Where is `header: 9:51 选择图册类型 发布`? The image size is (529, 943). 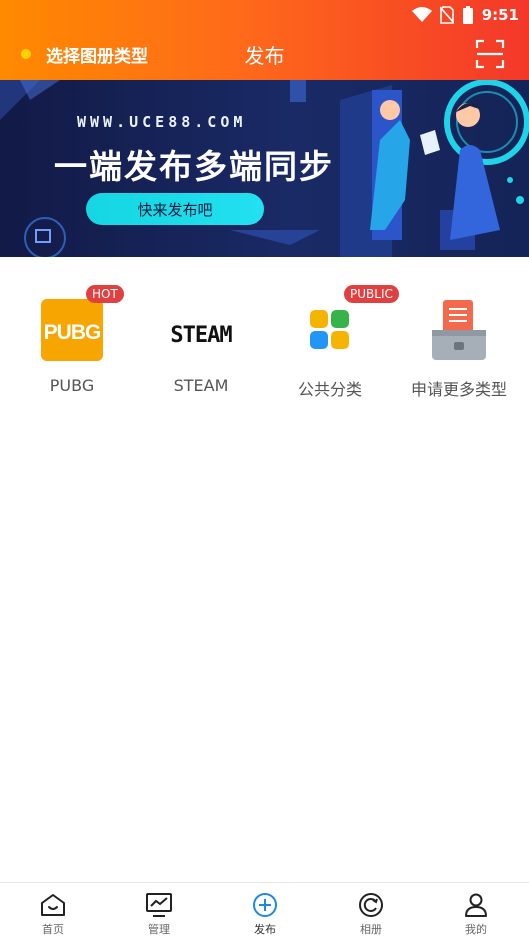 header: 9:51 选择图册类型 发布 is located at coordinates (264, 40).